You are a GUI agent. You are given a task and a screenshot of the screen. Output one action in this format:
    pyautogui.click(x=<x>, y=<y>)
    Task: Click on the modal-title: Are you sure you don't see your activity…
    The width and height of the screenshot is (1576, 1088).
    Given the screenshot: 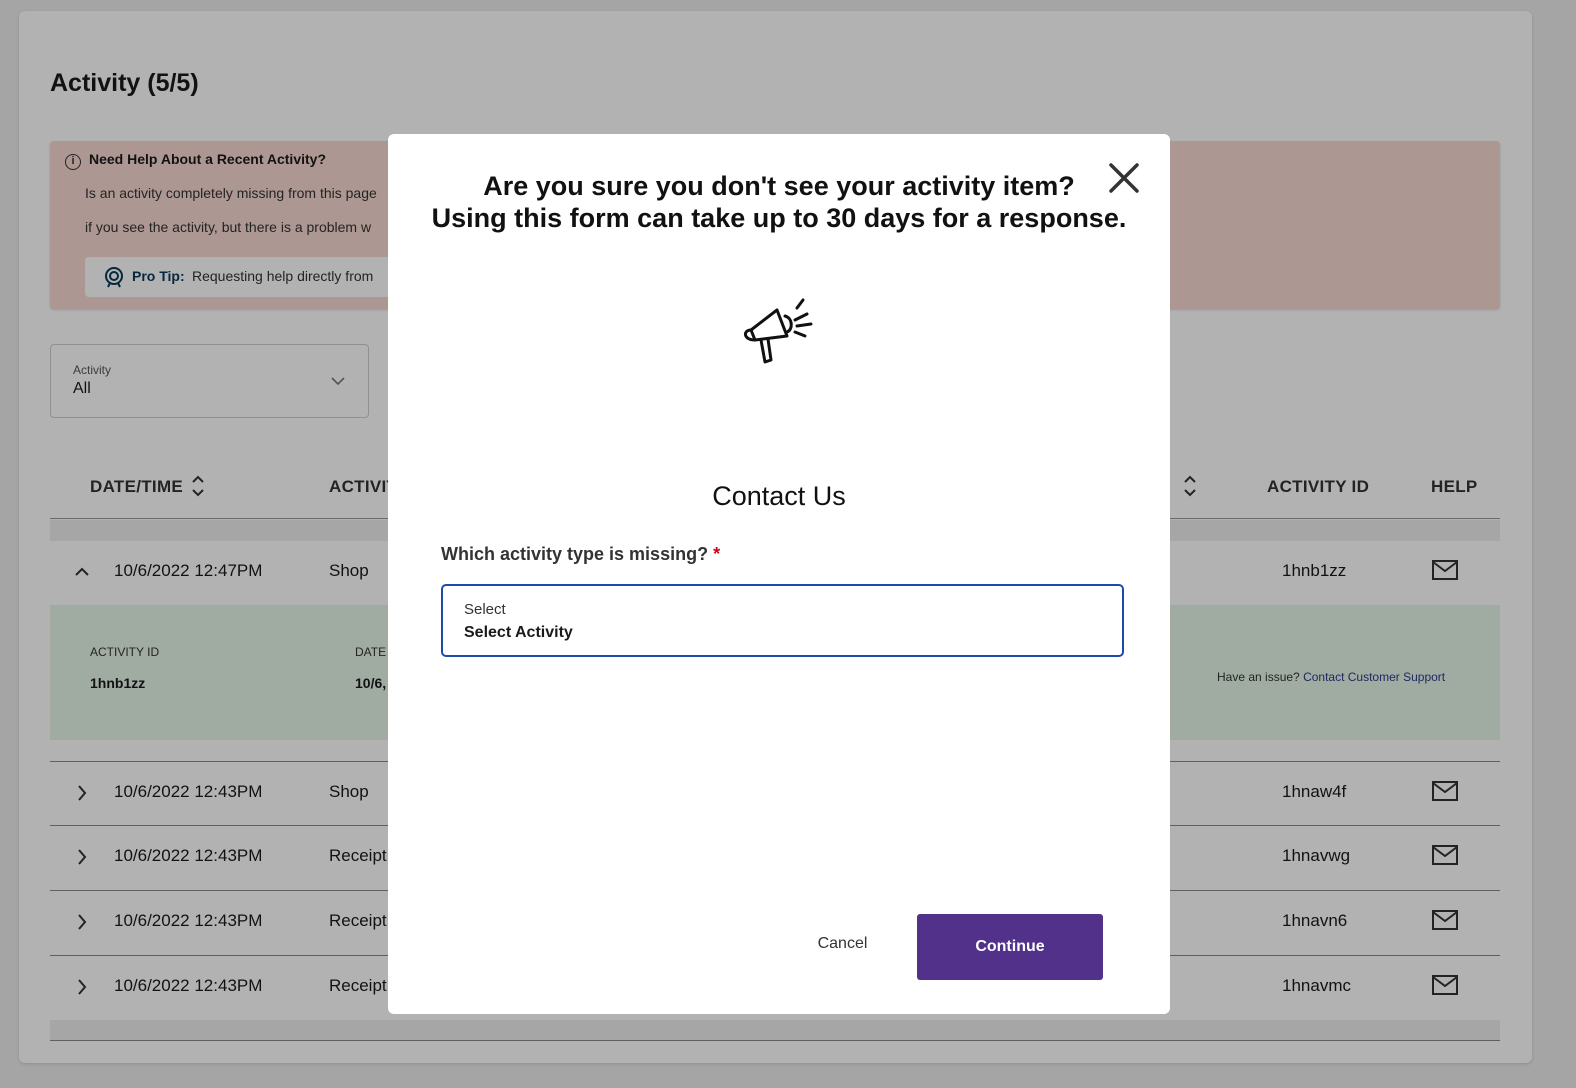 What is the action you would take?
    pyautogui.click(x=779, y=202)
    